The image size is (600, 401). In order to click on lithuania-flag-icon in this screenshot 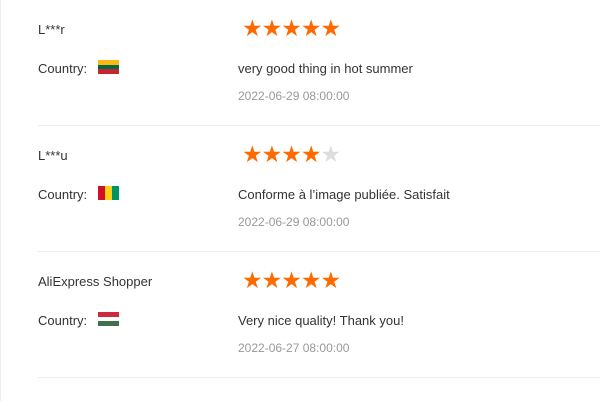, I will do `click(108, 67)`.